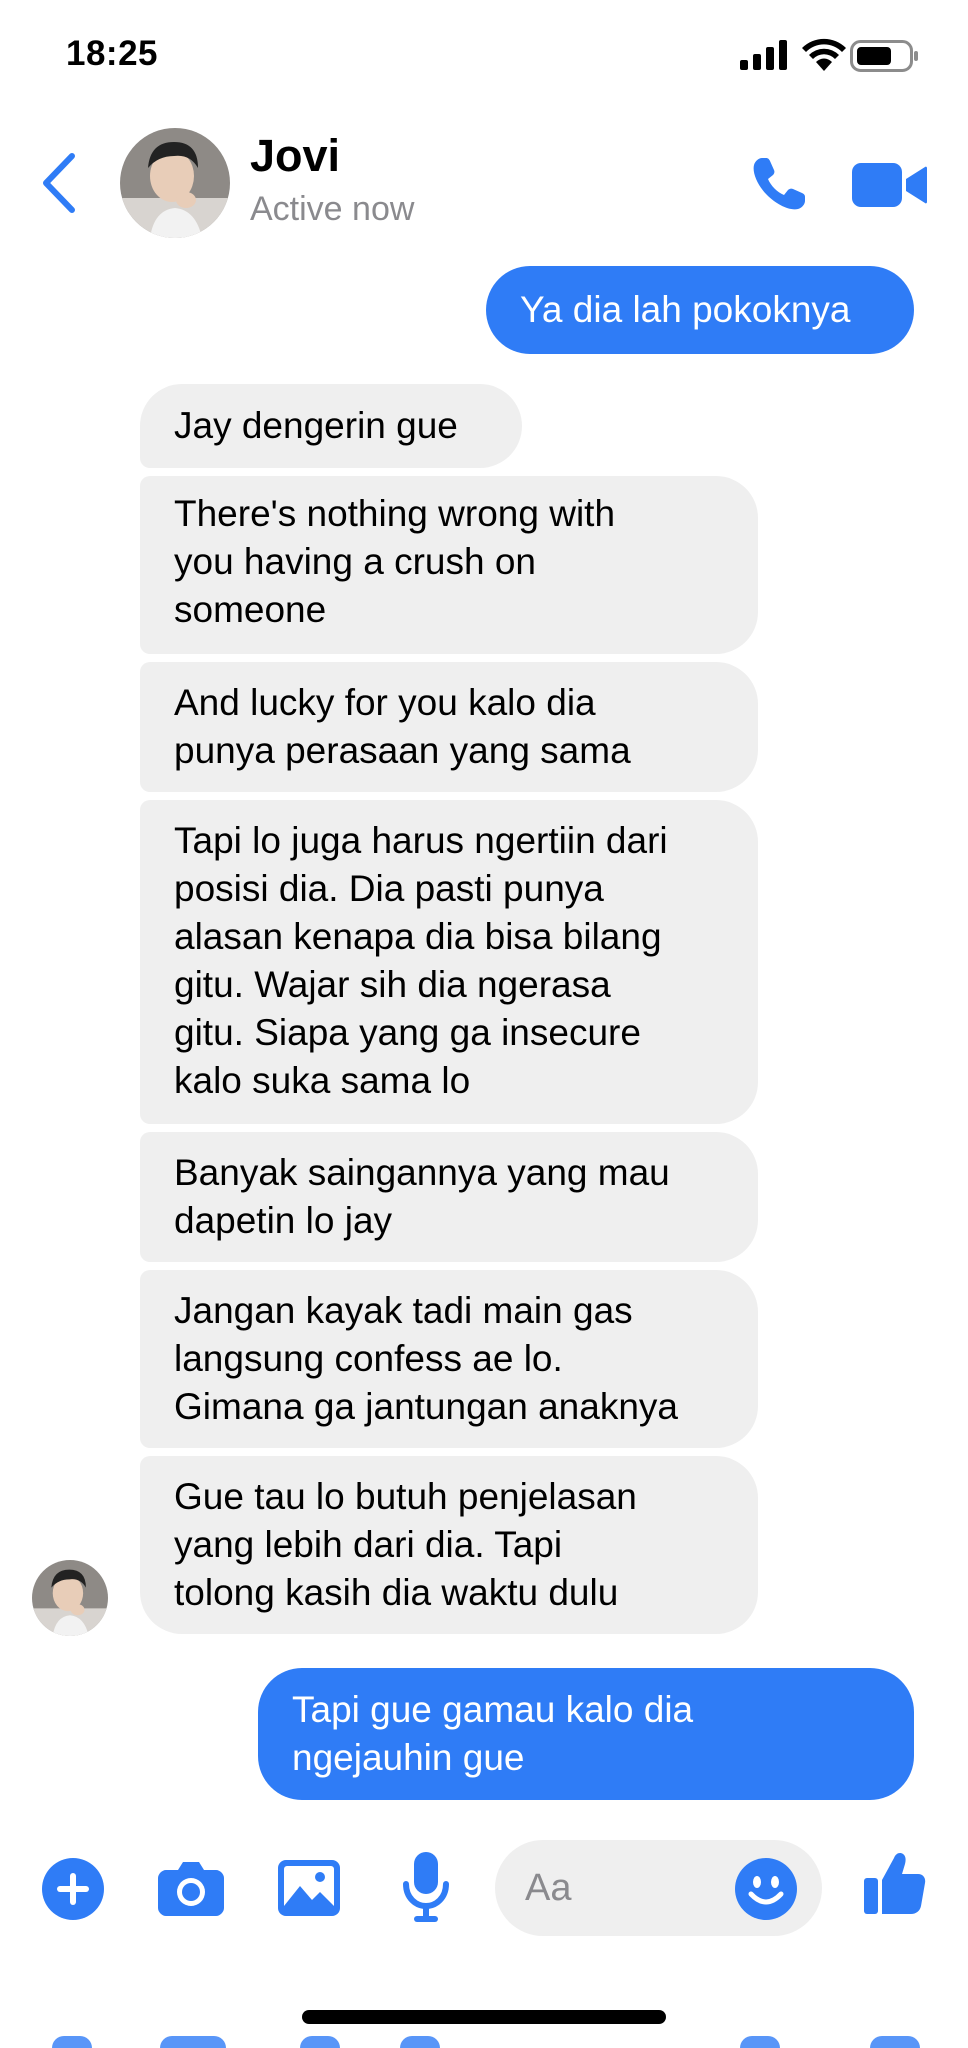  What do you see at coordinates (332, 209) in the screenshot?
I see `contact-status: Active now` at bounding box center [332, 209].